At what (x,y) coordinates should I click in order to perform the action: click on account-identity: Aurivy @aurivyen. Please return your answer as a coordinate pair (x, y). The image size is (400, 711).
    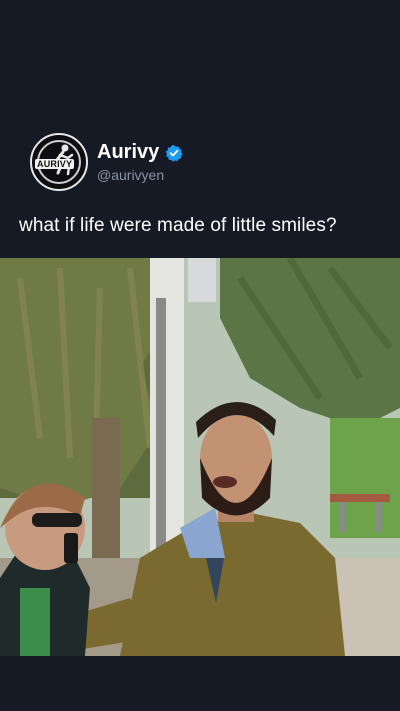
    Looking at the image, I should click on (140, 162).